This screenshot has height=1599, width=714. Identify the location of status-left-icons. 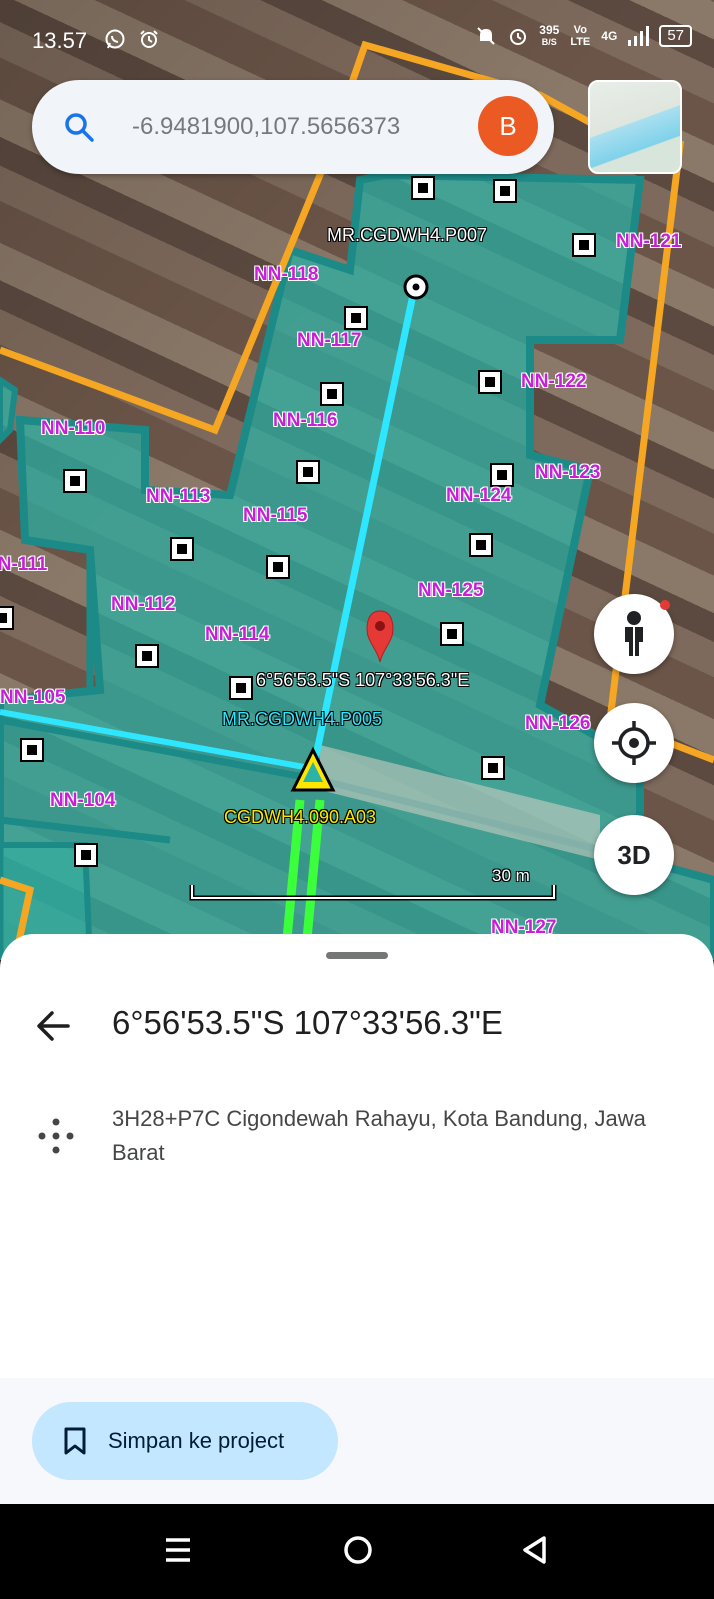
(132, 40).